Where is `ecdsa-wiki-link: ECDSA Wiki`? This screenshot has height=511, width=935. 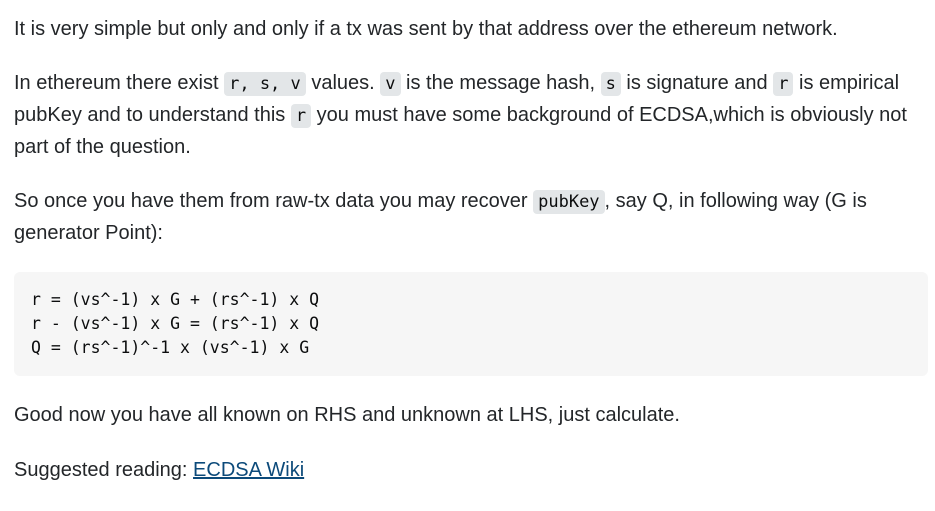 ecdsa-wiki-link: ECDSA Wiki is located at coordinates (248, 470).